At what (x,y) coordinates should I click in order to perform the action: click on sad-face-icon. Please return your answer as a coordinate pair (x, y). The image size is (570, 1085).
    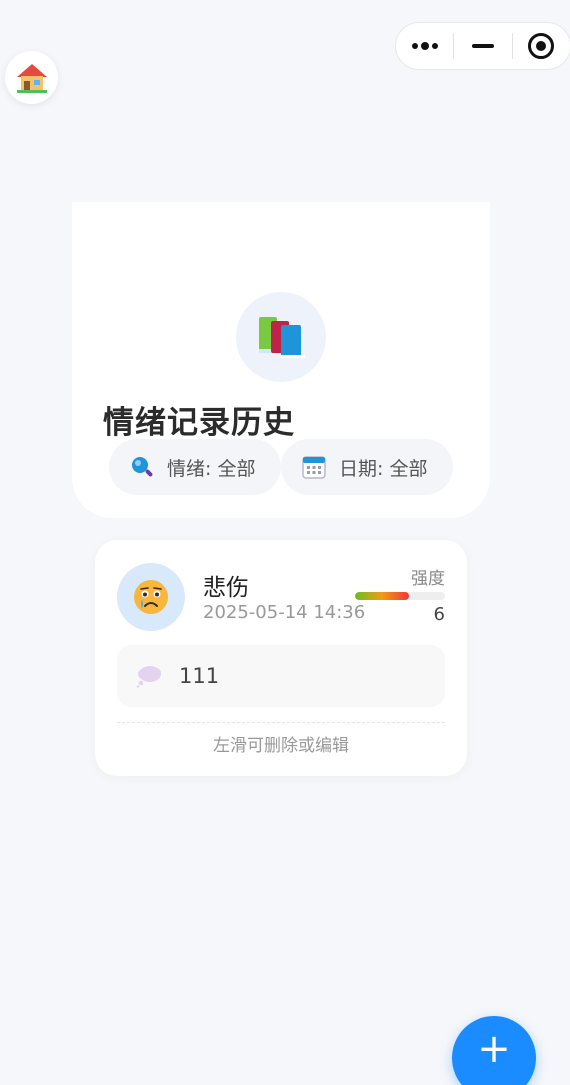
    Looking at the image, I should click on (151, 597).